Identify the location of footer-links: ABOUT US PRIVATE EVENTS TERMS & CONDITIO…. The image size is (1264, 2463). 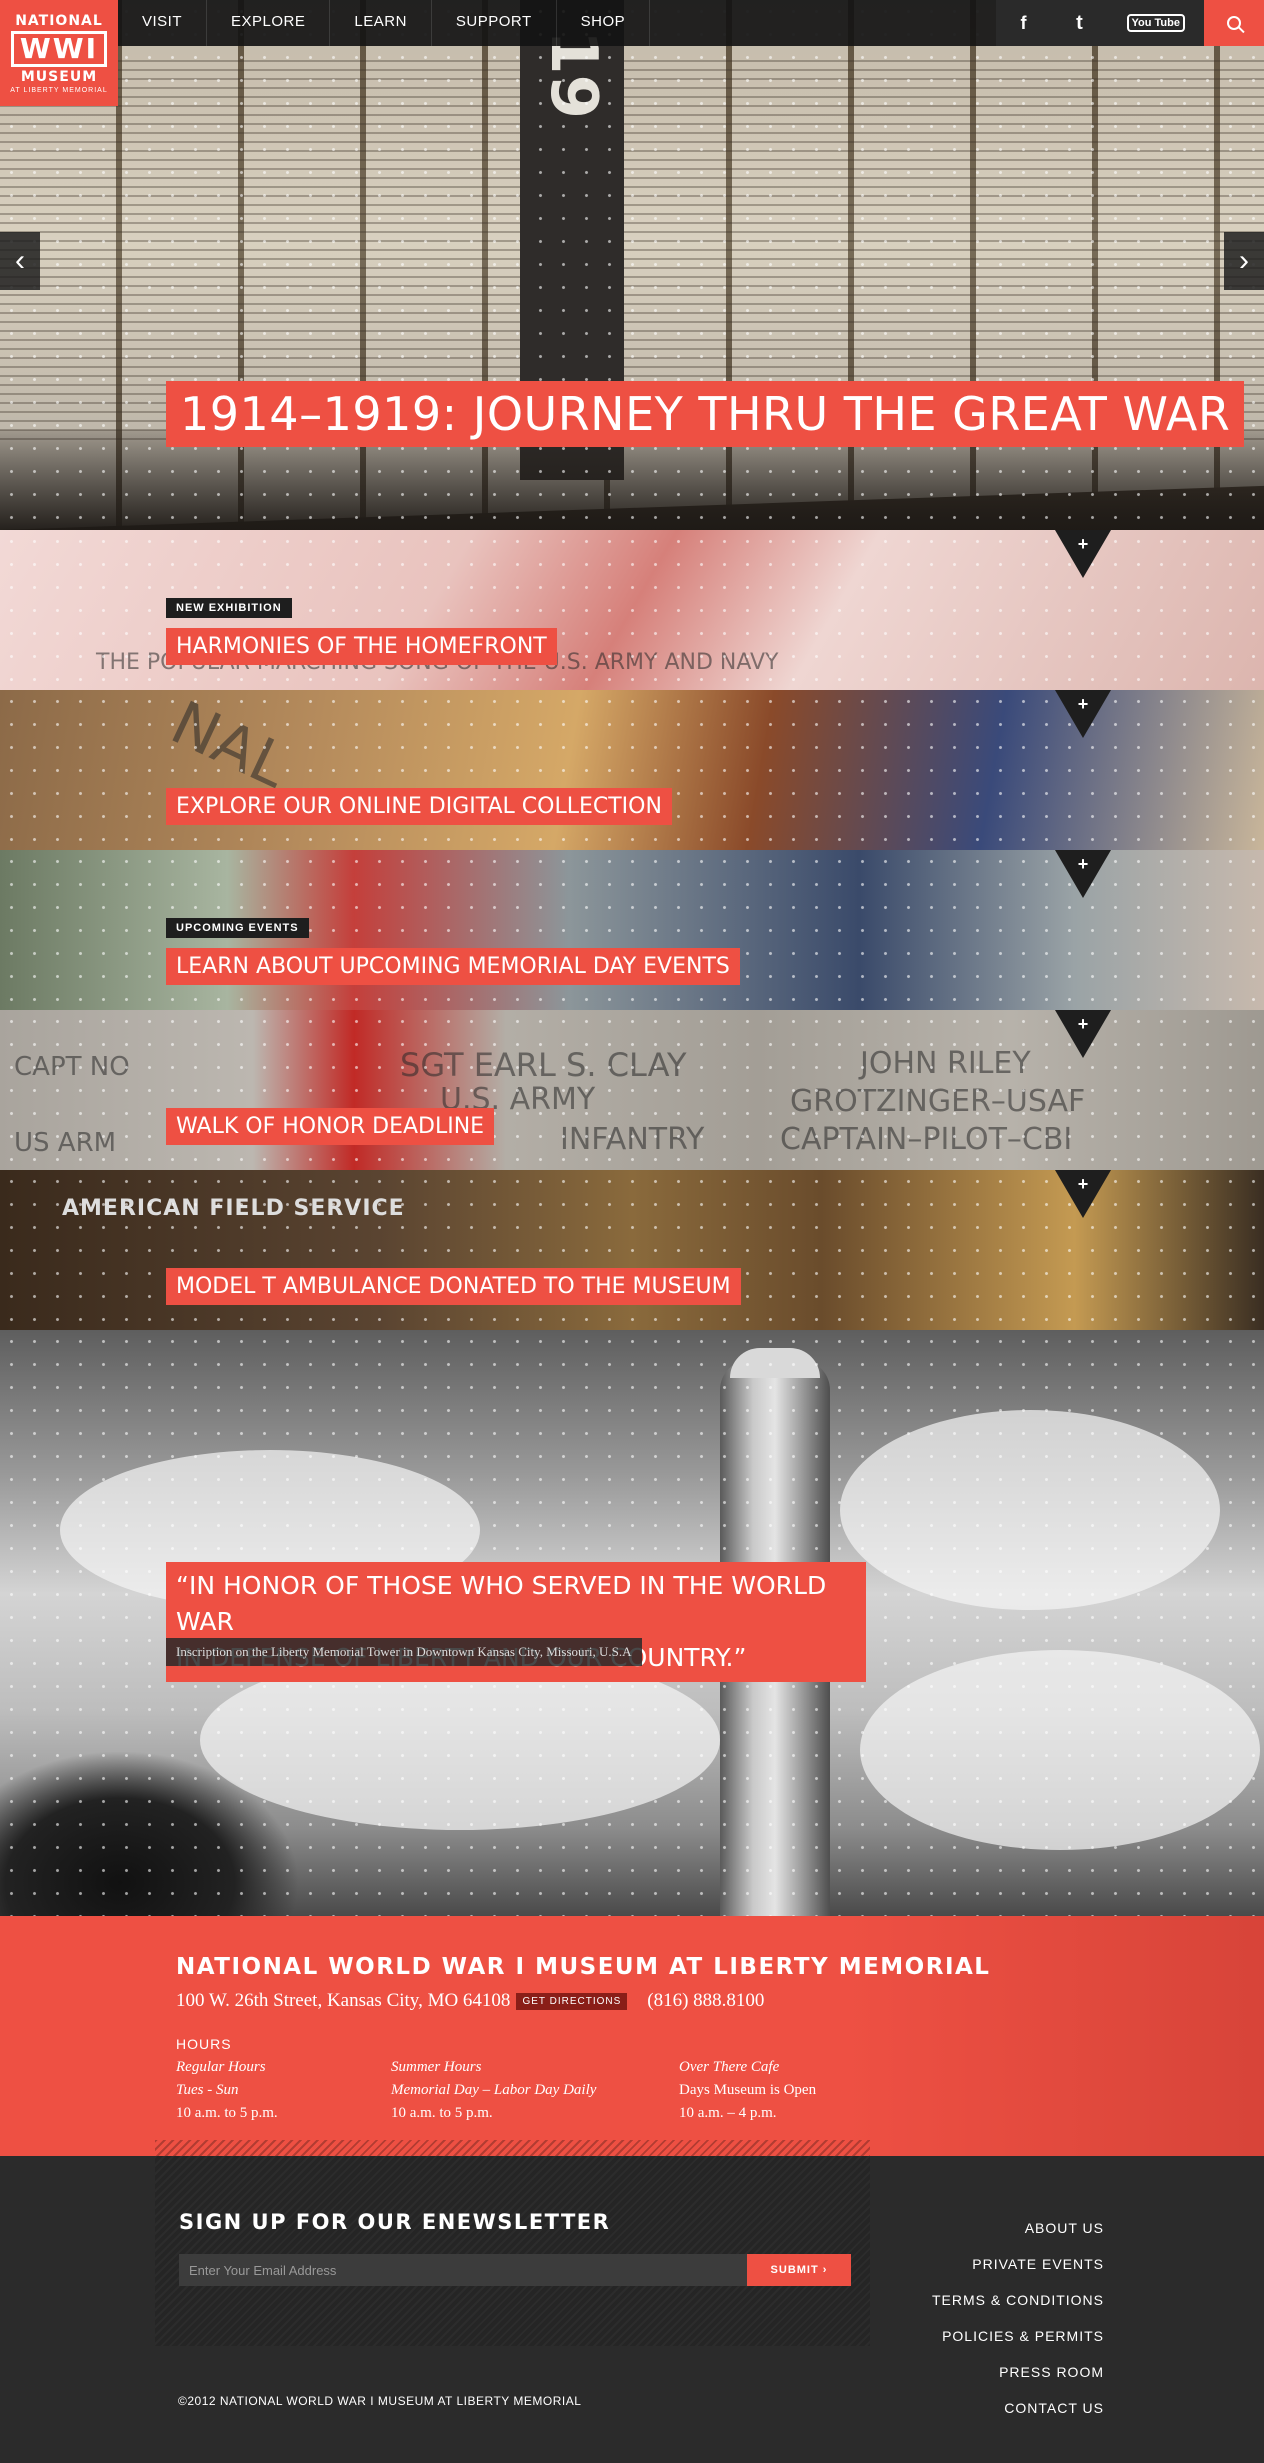
(1018, 2318).